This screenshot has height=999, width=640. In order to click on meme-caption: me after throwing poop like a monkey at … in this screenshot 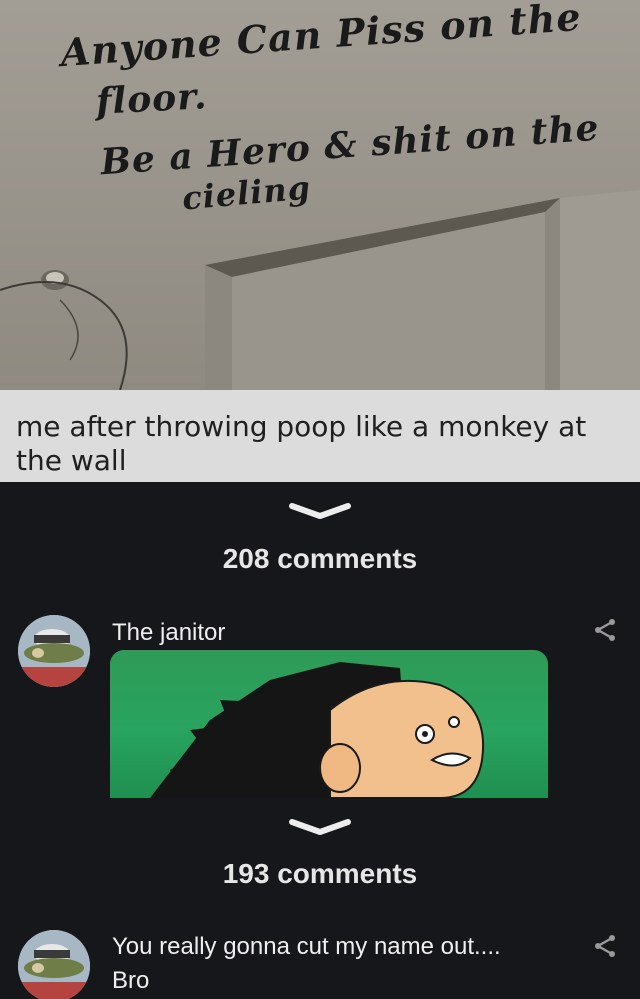, I will do `click(320, 436)`.